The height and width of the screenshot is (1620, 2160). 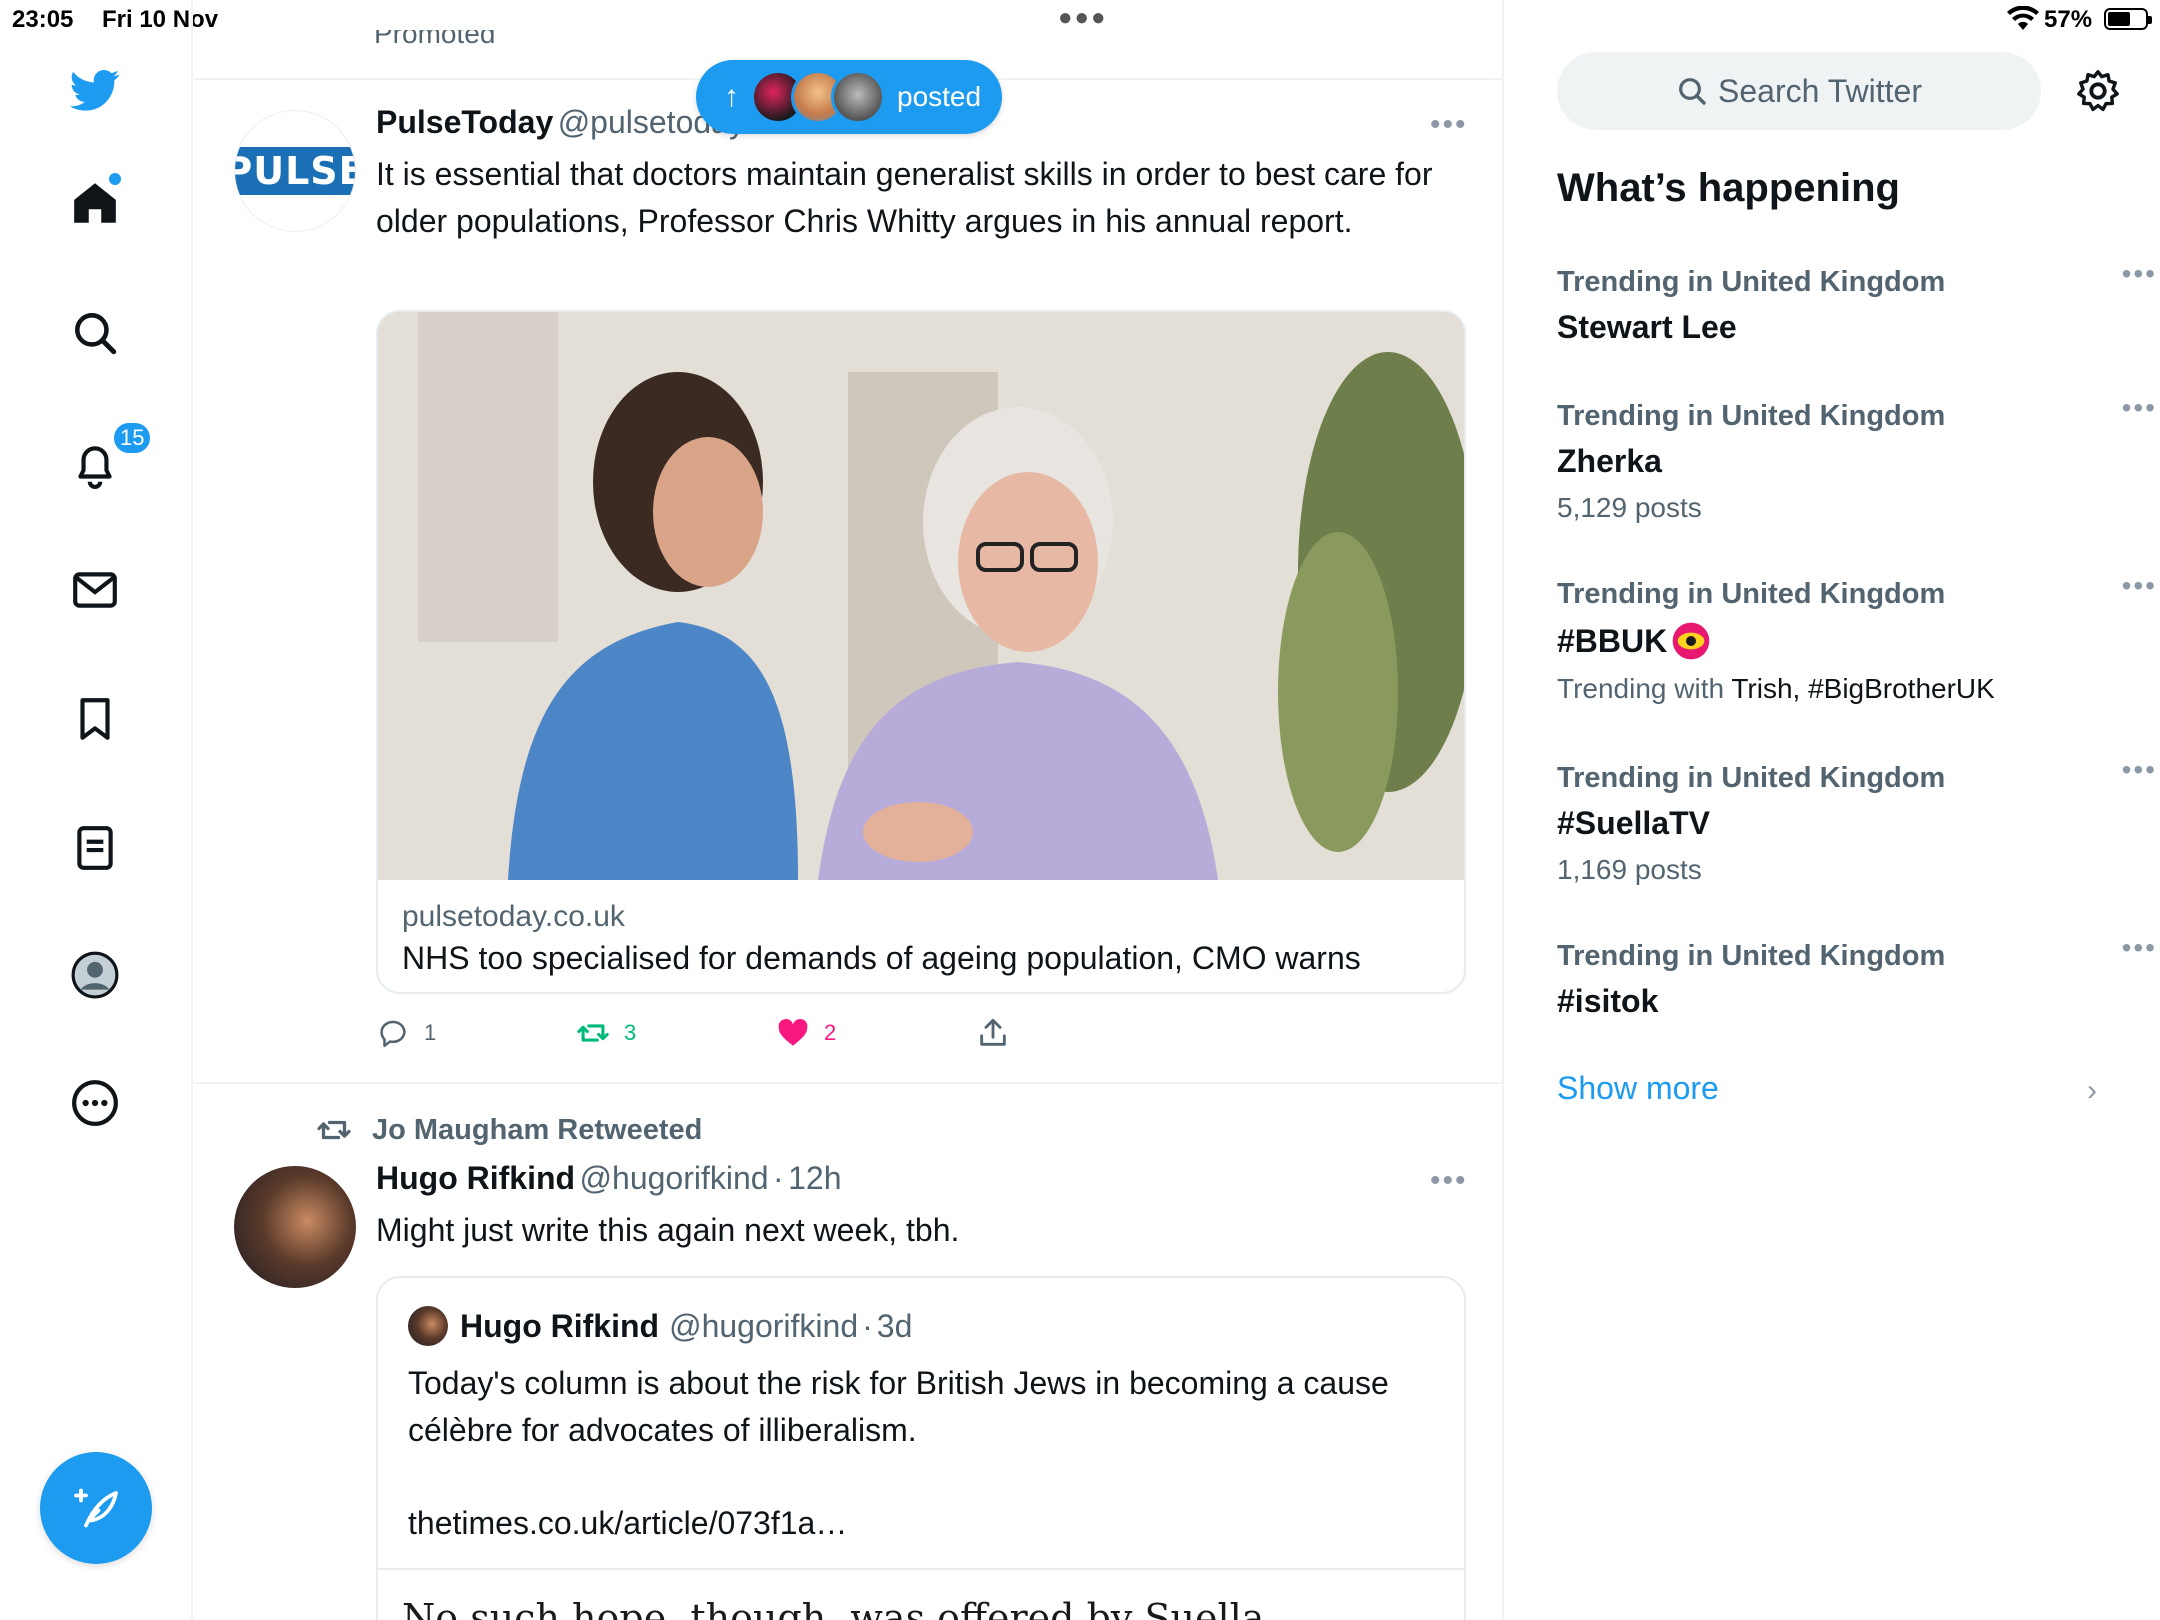 What do you see at coordinates (95, 975) in the screenshot?
I see `profile-avatar-icon` at bounding box center [95, 975].